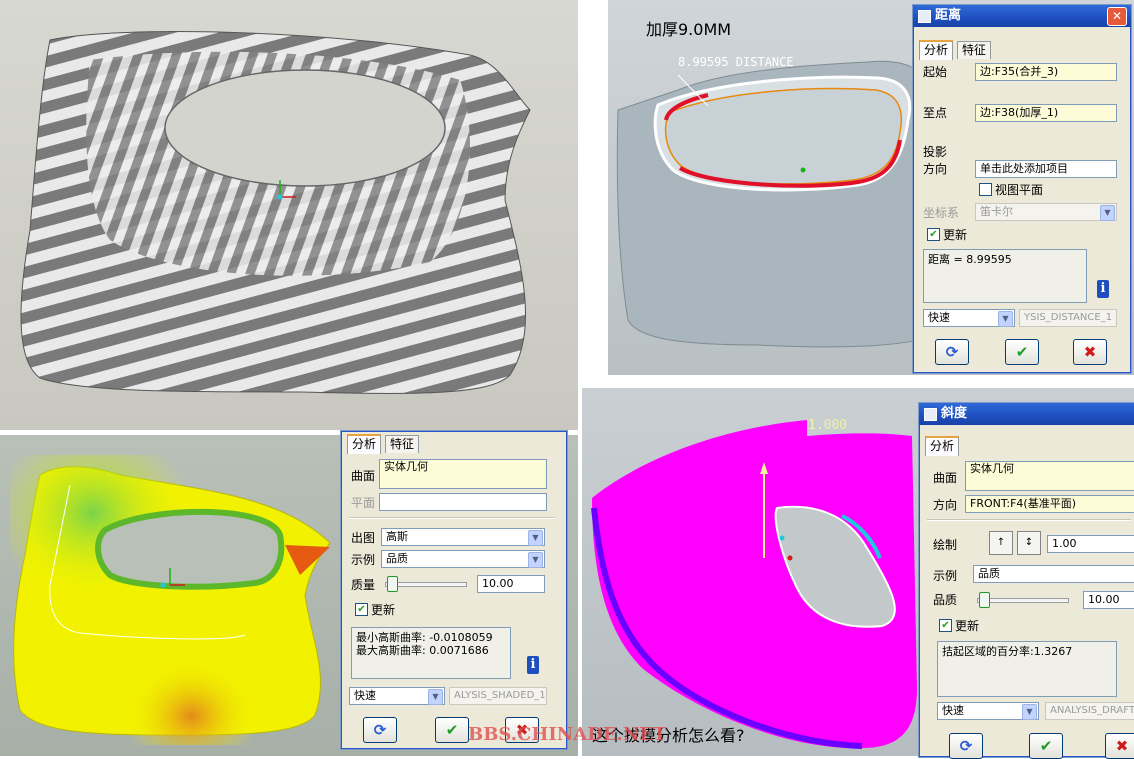  Describe the element at coordinates (954, 413) in the screenshot. I see `draft-dialog-title: 斜度` at that location.